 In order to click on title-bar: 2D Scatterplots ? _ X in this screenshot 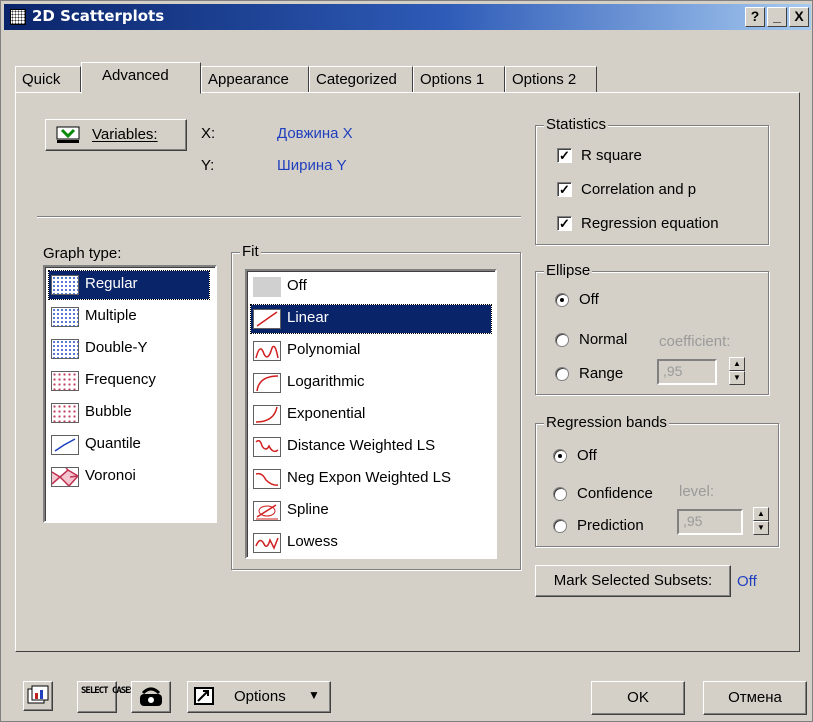, I will do `click(407, 17)`.